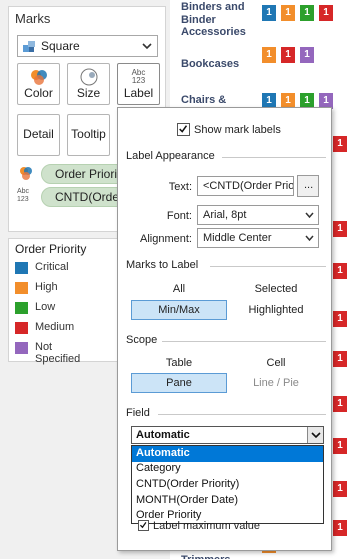 This screenshot has width=355, height=559. I want to click on field-title: Field, so click(138, 413).